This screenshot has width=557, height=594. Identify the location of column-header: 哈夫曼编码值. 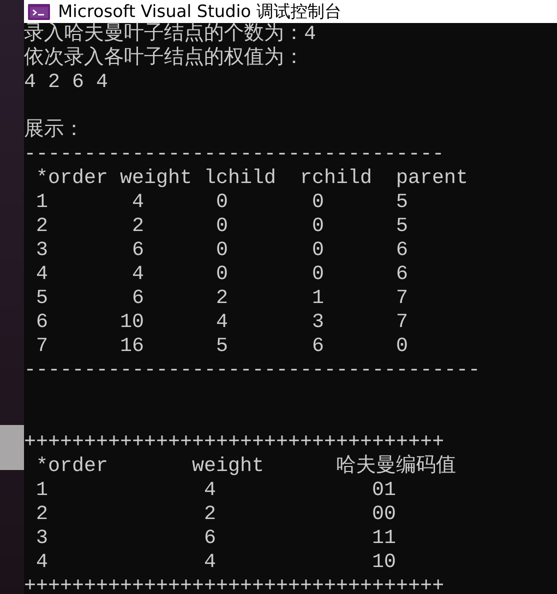
(396, 467).